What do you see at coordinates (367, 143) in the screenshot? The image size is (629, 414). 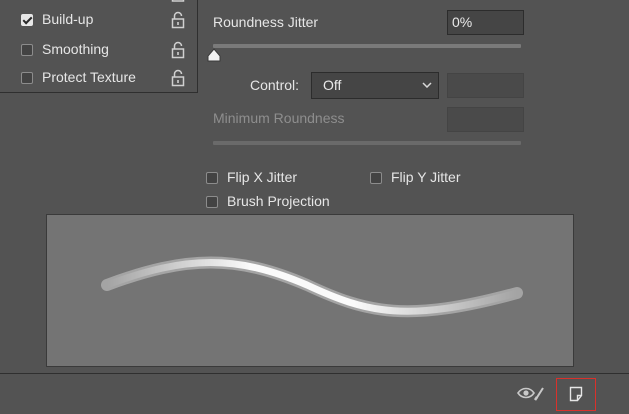 I see `minimum-roundness-slider-track` at bounding box center [367, 143].